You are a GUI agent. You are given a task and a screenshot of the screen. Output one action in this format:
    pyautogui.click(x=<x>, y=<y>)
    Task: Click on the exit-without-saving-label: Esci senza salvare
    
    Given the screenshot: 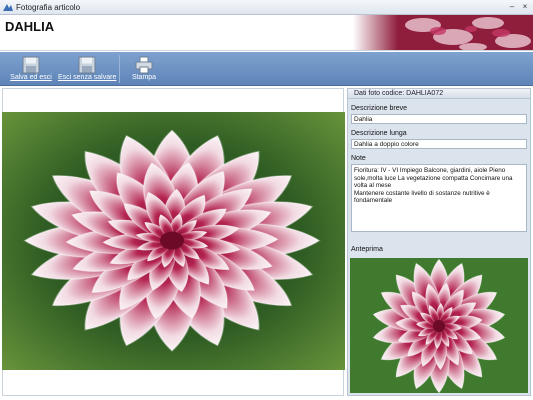 What is the action you would take?
    pyautogui.click(x=87, y=77)
    